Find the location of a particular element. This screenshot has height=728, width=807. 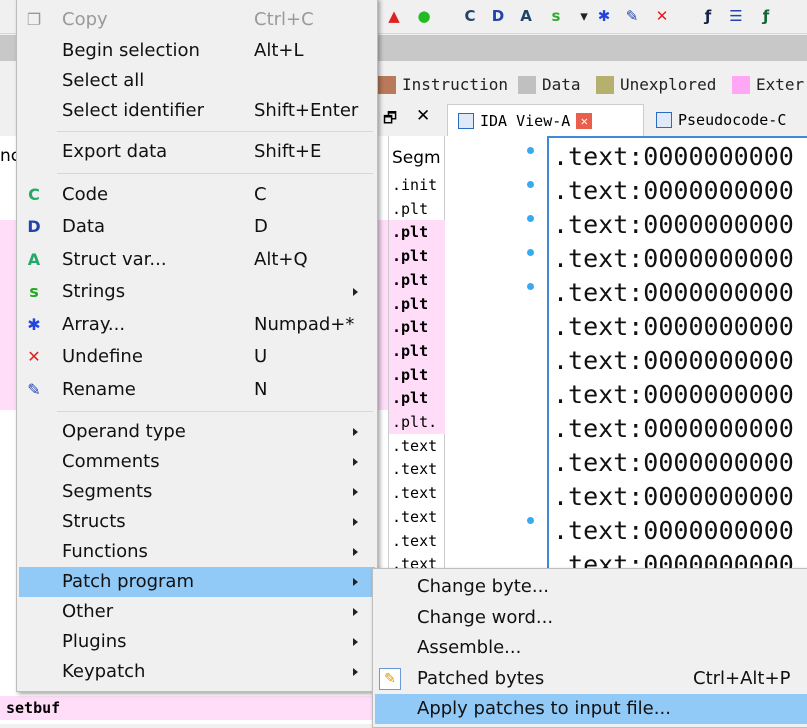

menu-item-label: Structs is located at coordinates (94, 521).